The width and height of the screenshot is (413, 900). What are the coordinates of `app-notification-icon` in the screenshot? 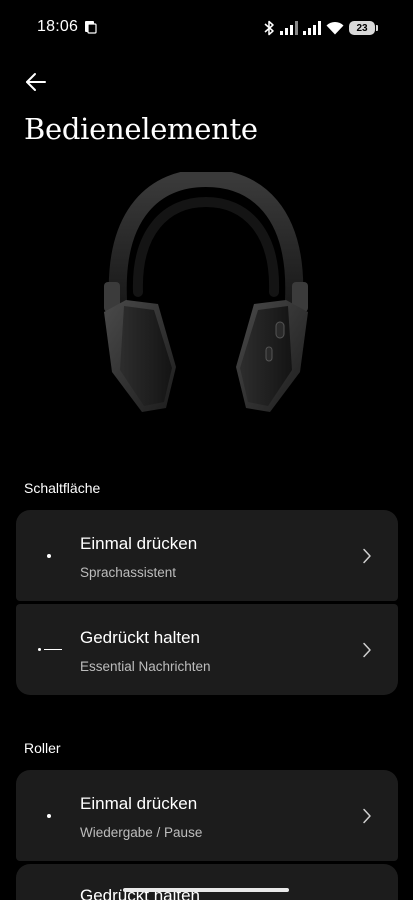 It's located at (91, 27).